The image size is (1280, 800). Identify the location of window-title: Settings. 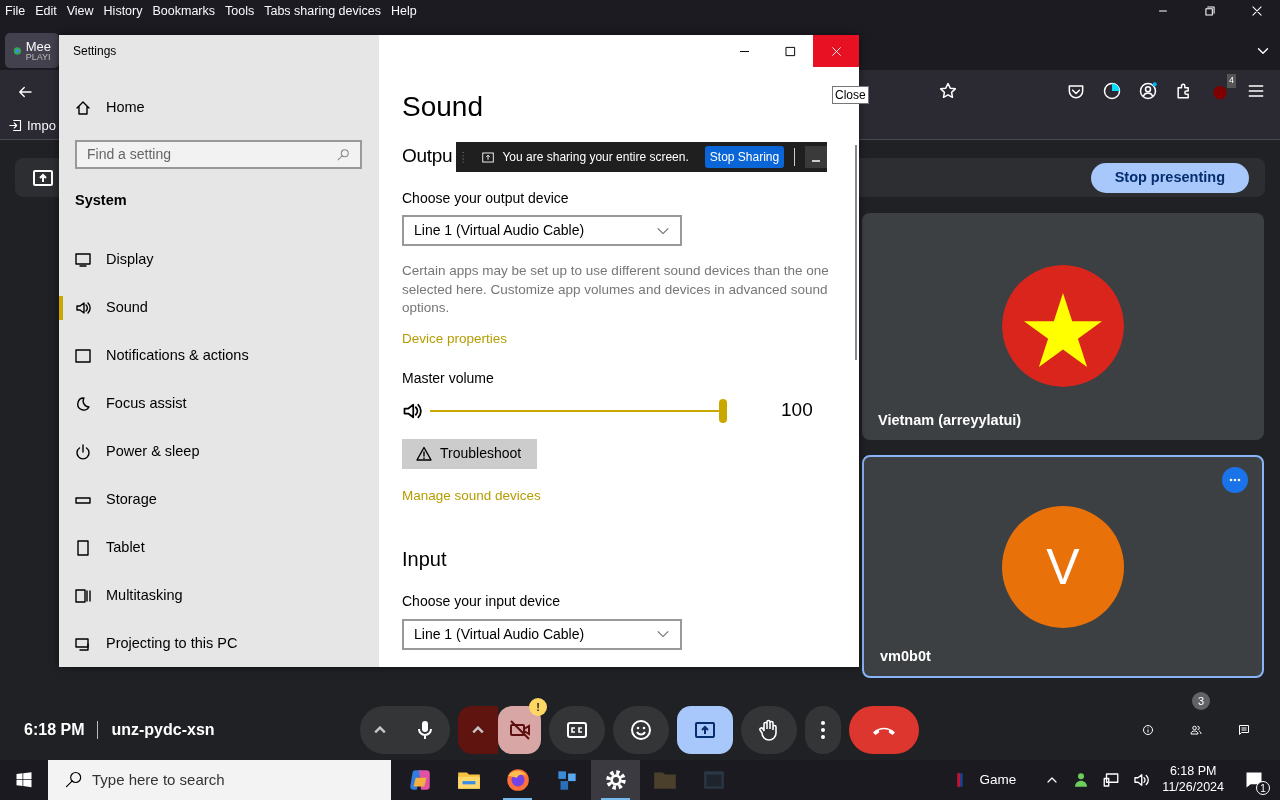
(95, 51).